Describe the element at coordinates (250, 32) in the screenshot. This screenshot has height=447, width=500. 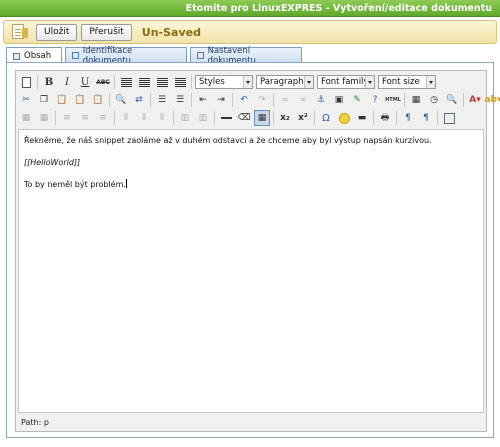
I see `action-bar: Uložit Přerušit Un-Saved` at that location.